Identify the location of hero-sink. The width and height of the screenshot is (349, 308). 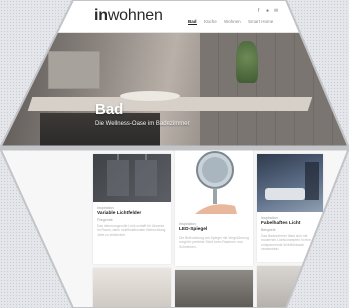
(150, 96).